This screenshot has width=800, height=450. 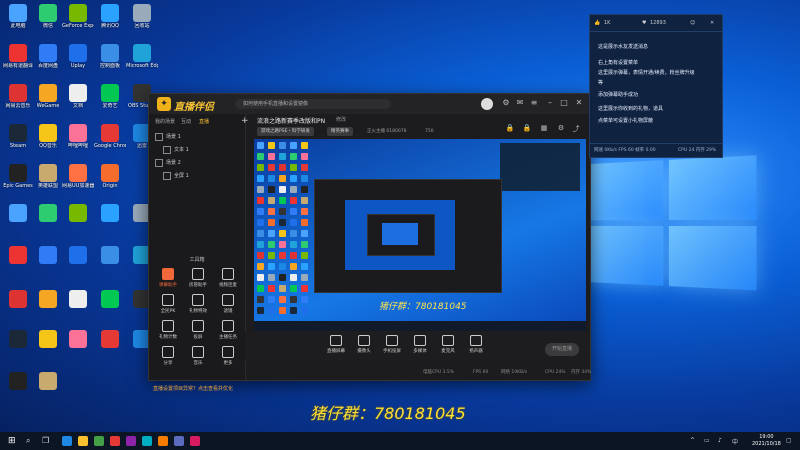 What do you see at coordinates (228, 278) in the screenshot?
I see `toolbox-item: 视频连麦` at bounding box center [228, 278].